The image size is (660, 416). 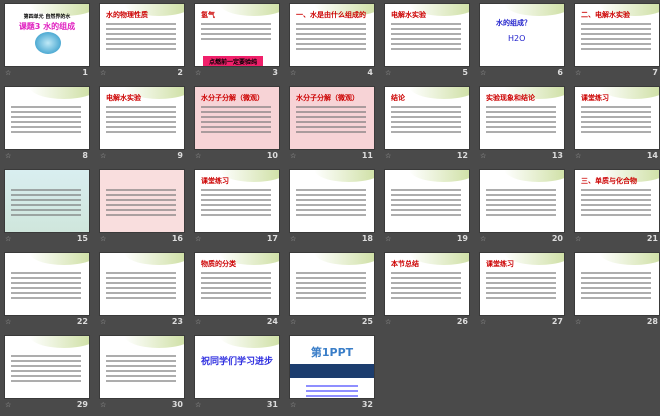 I want to click on slide-thumbnail-5: 电解水实验 ☆ 5, so click(x=427, y=42).